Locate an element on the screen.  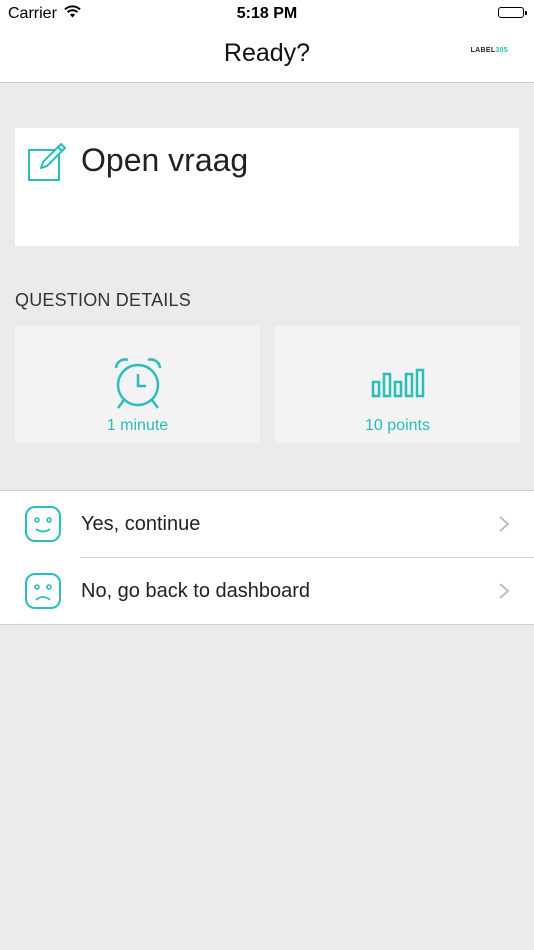
logo-text: LABEL is located at coordinates (483, 50).